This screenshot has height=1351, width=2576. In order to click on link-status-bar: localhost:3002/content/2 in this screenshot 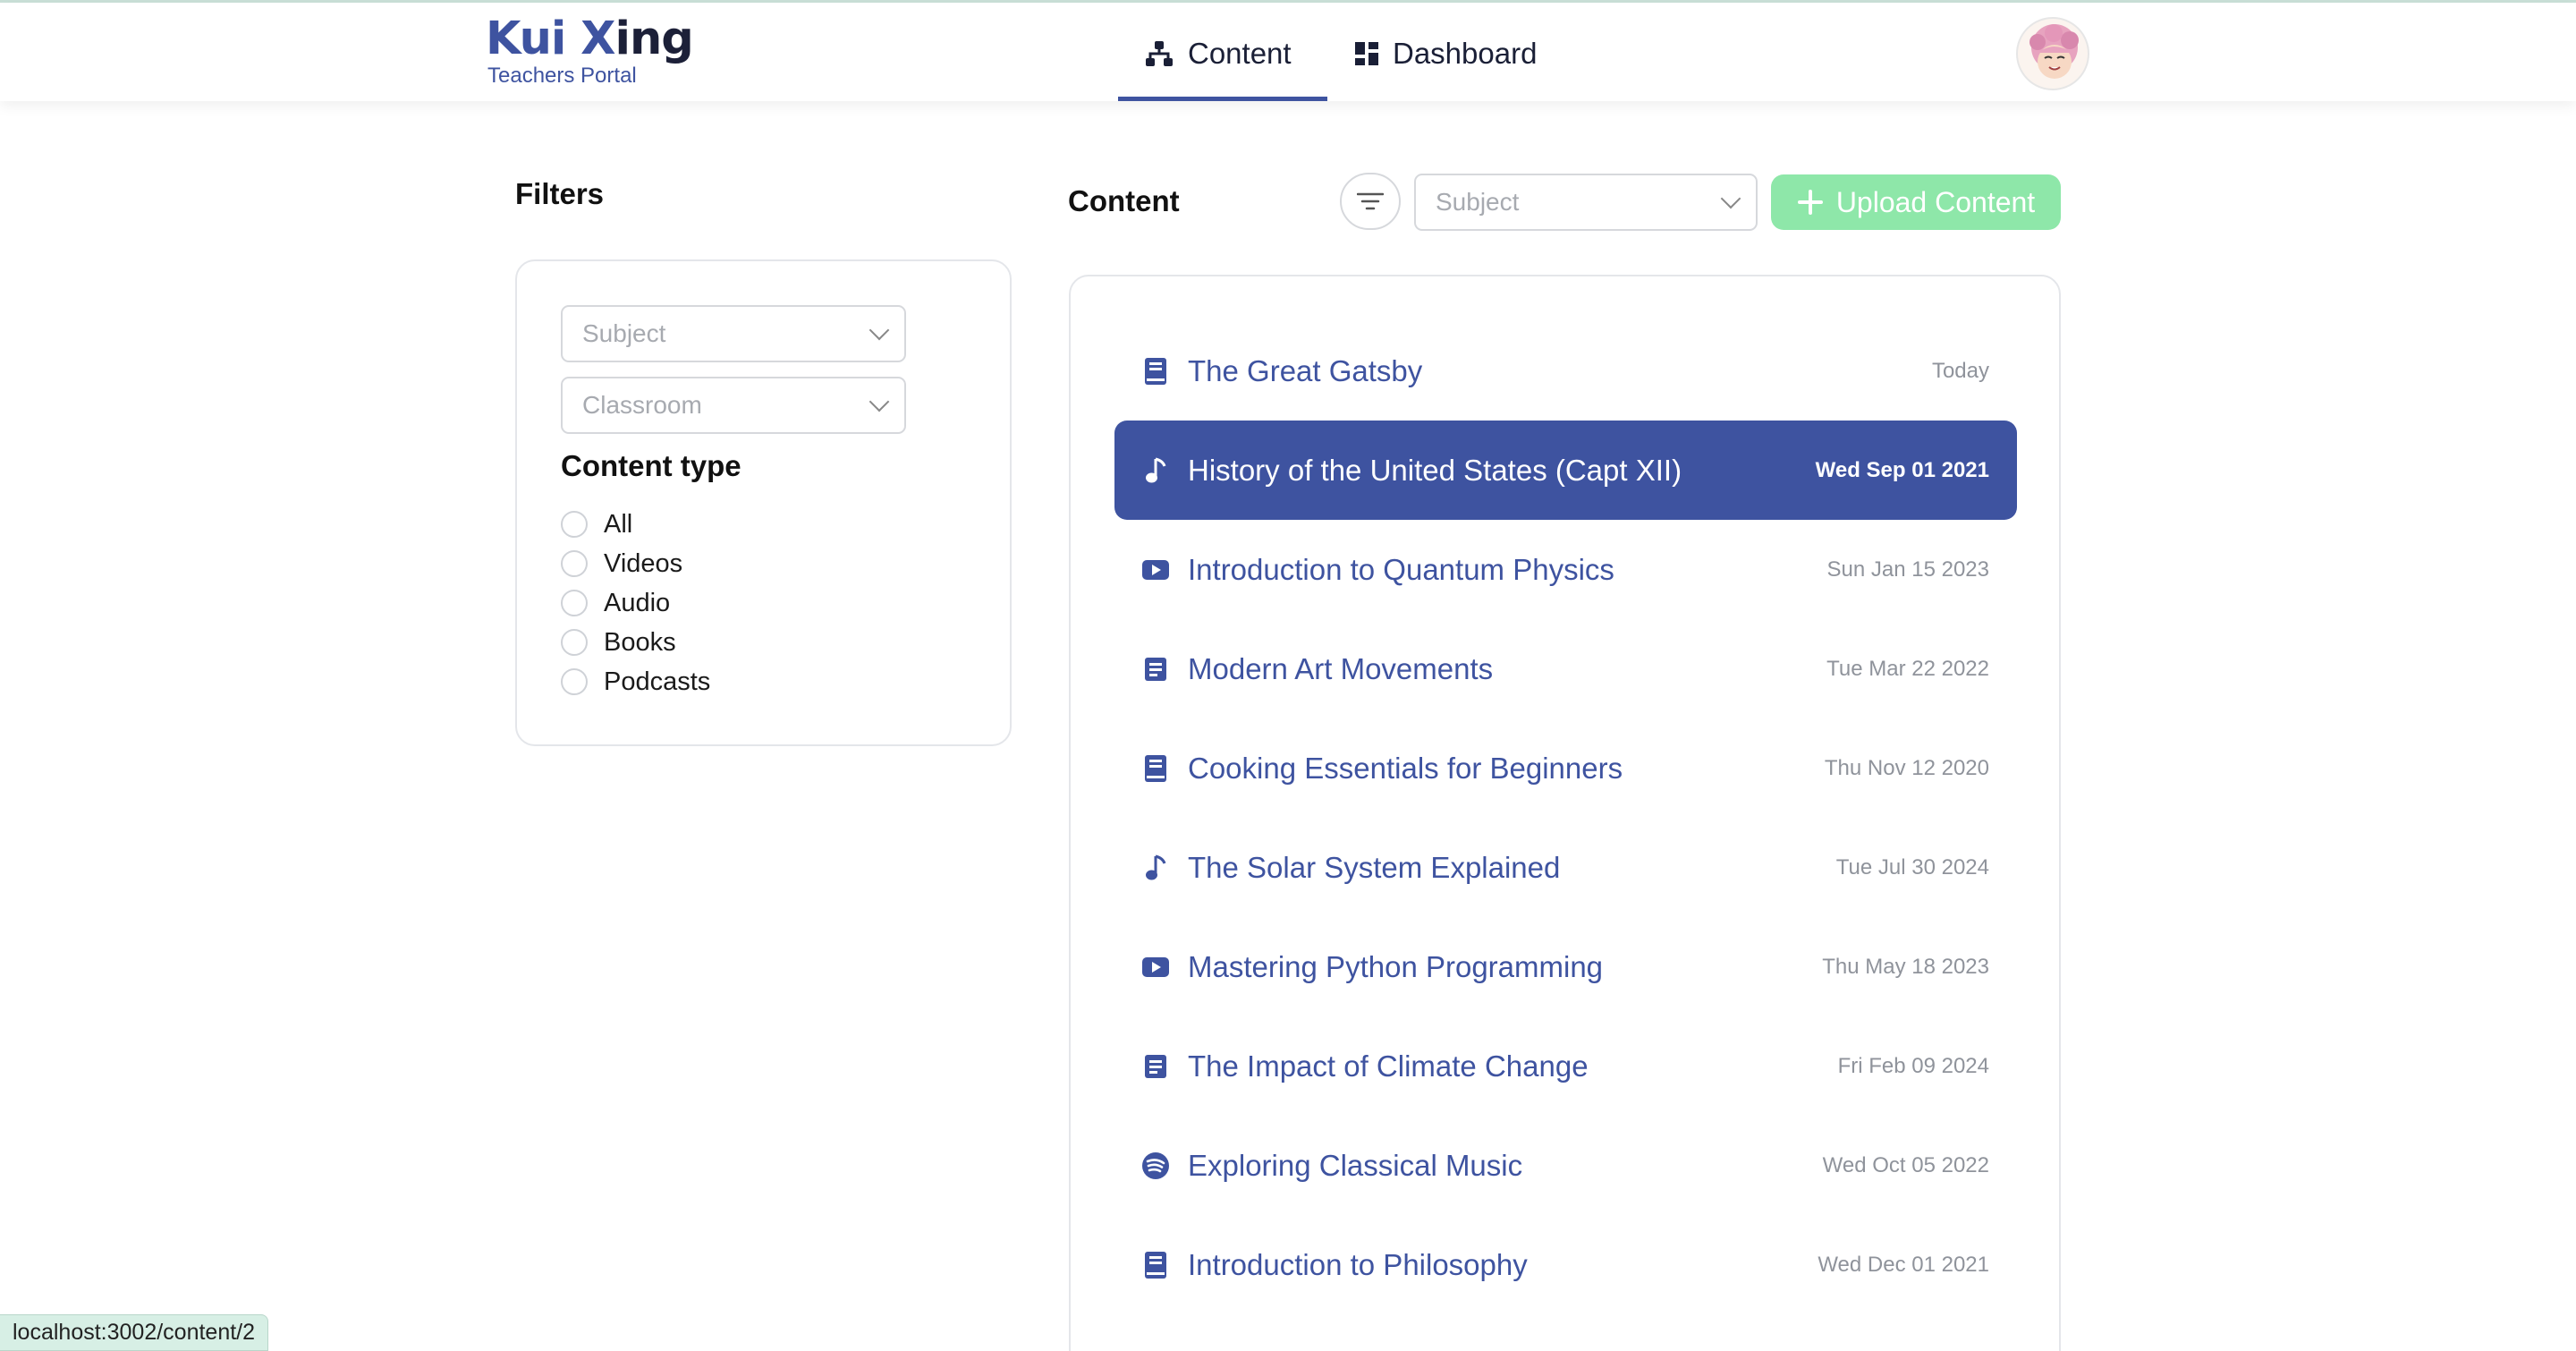, I will do `click(134, 1332)`.